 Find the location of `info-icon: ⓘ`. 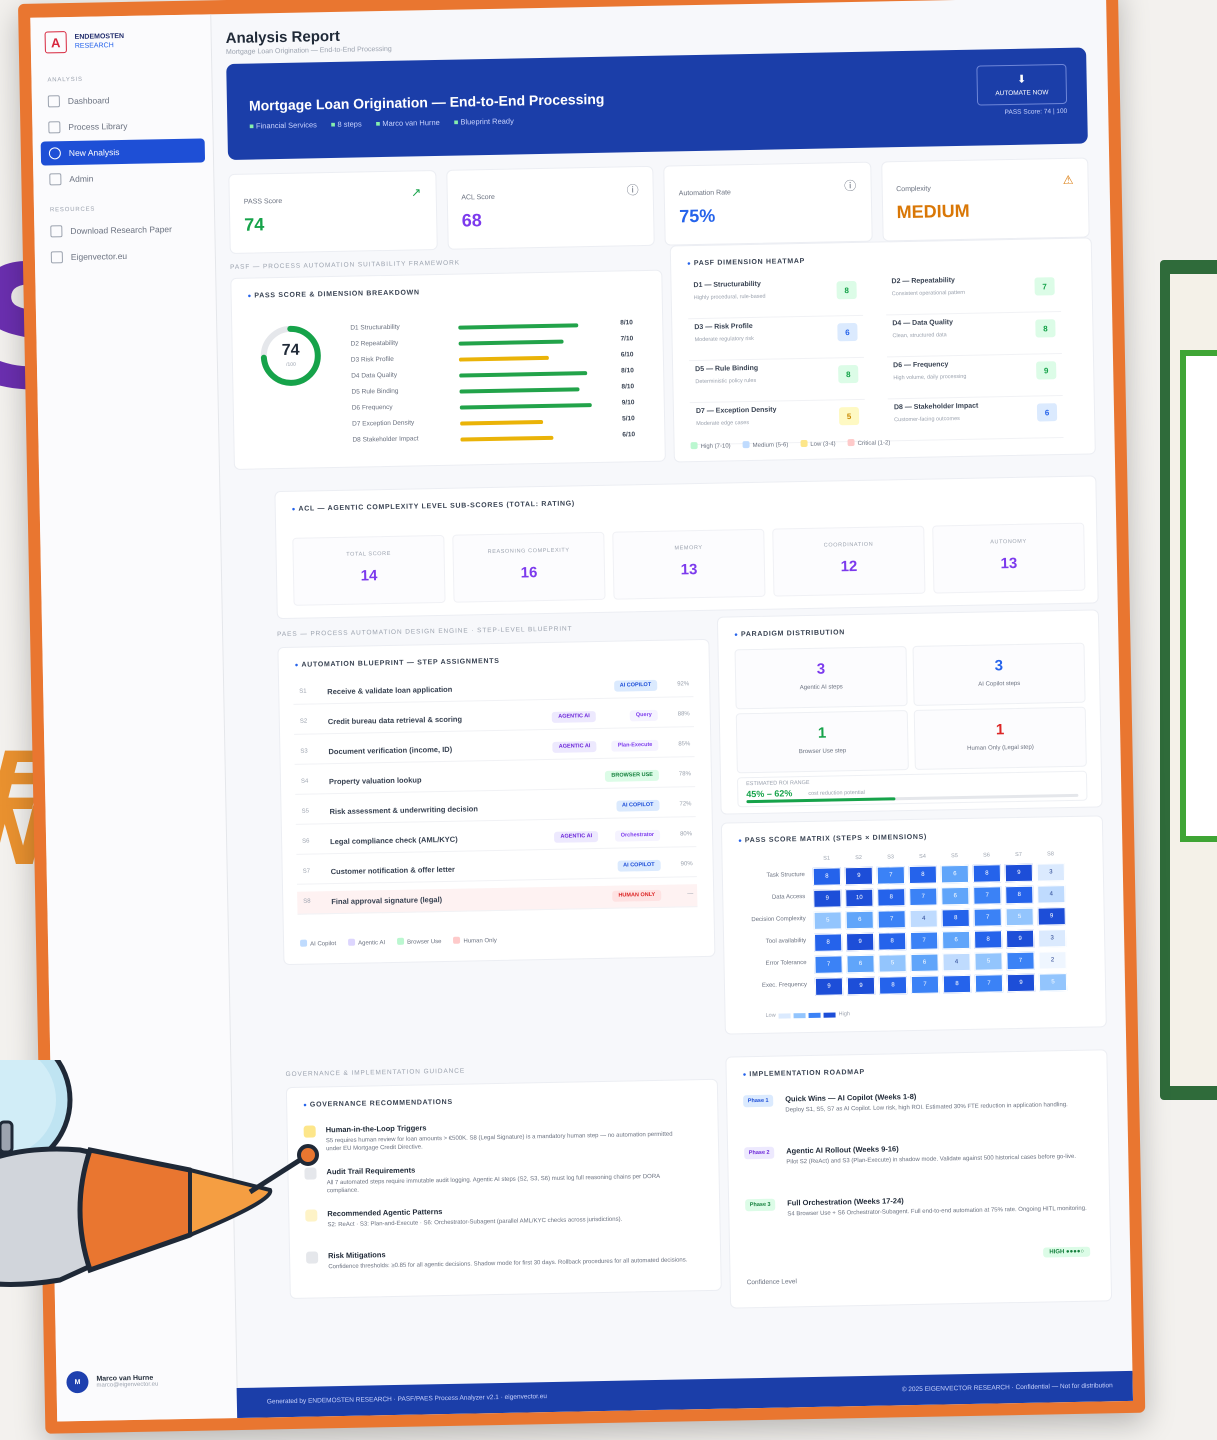

info-icon: ⓘ is located at coordinates (850, 186).